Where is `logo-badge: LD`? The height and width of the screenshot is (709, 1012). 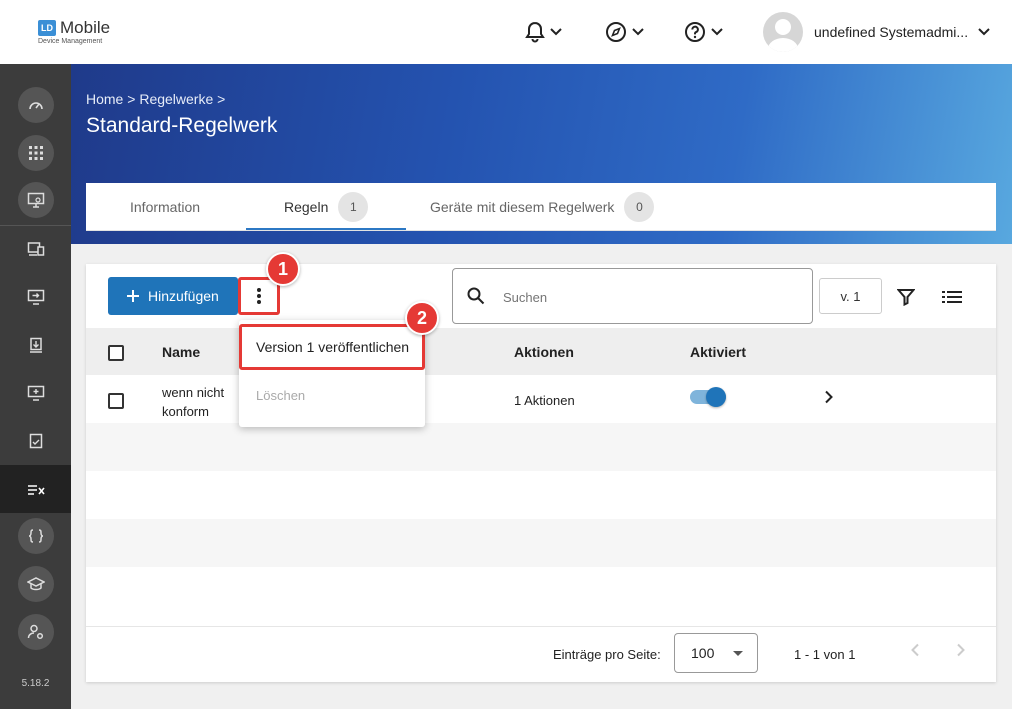
logo-badge: LD is located at coordinates (47, 28).